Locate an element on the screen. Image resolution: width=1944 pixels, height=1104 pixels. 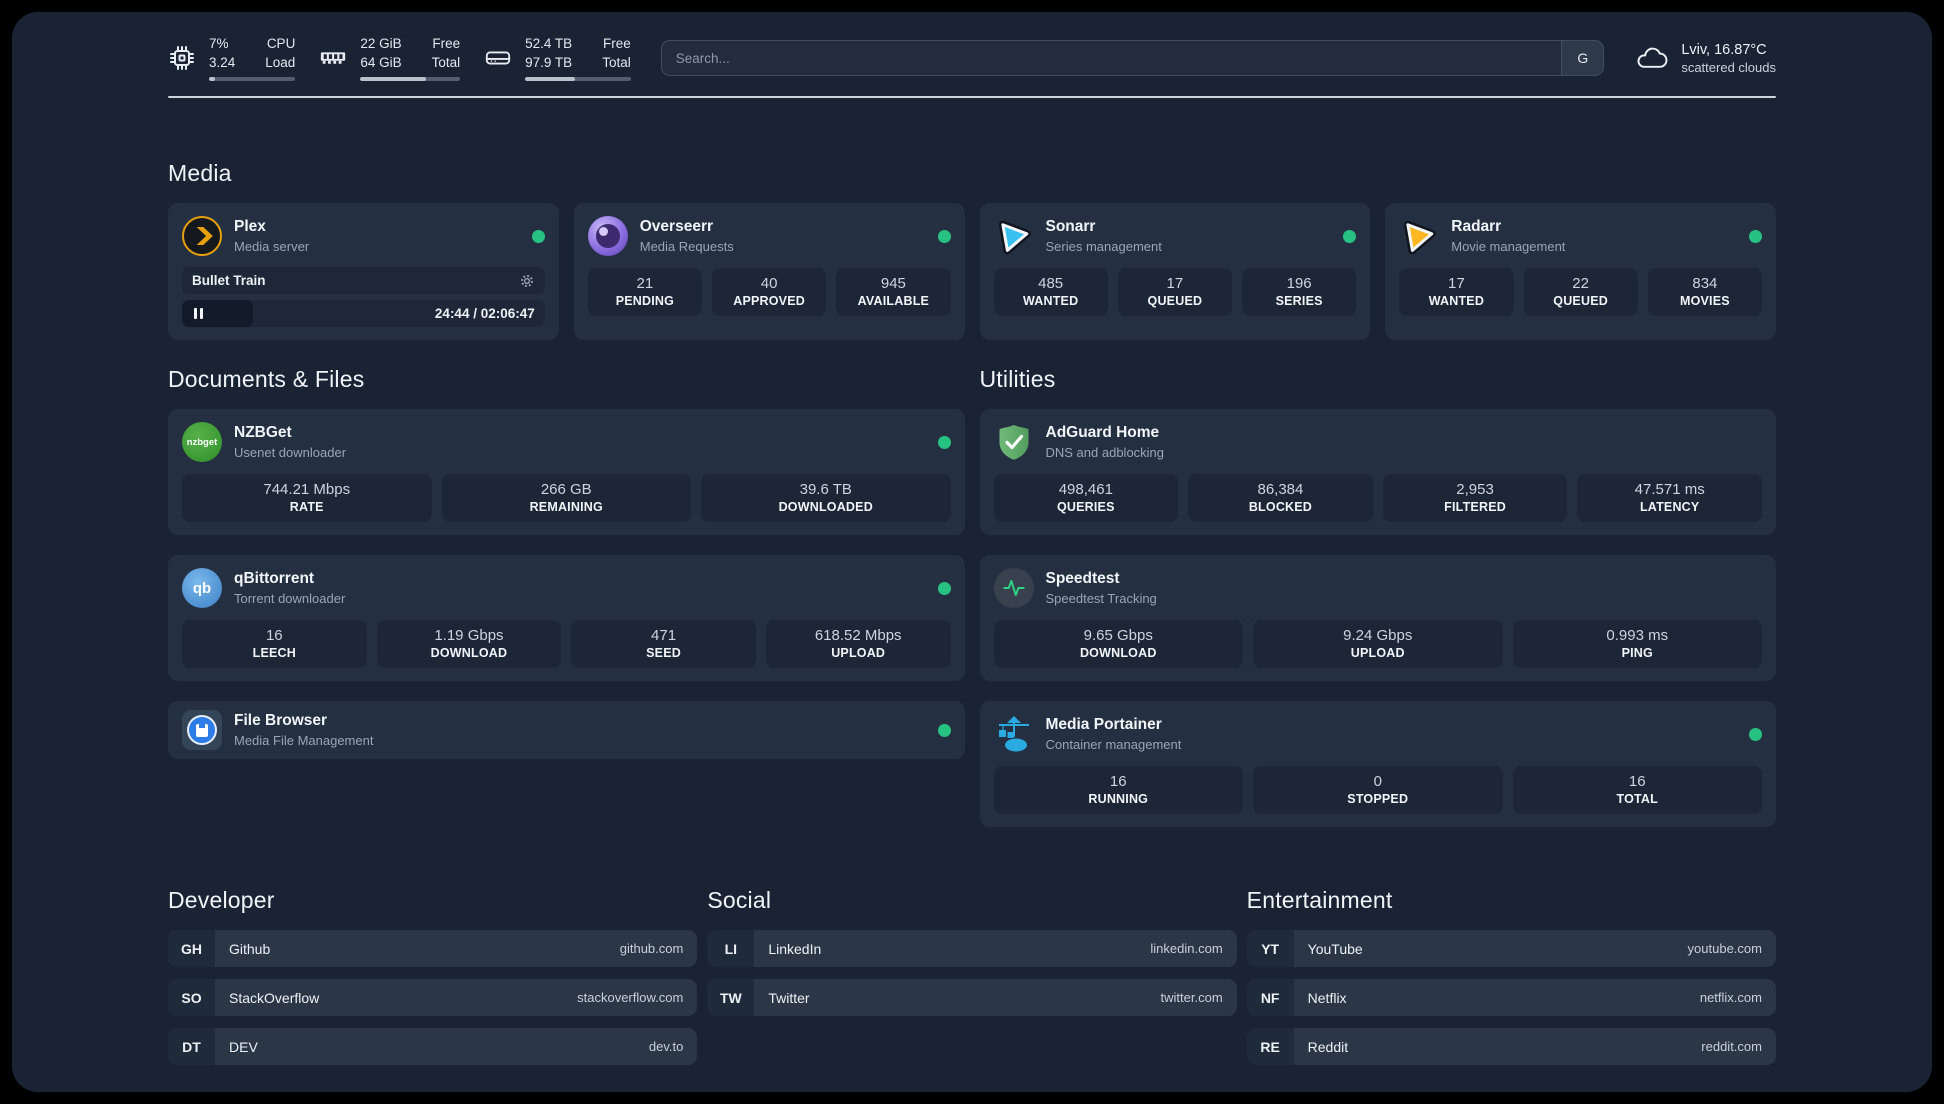
bookmark-stackoverflow: SO StackOverflow stackoverflow.com is located at coordinates (433, 997).